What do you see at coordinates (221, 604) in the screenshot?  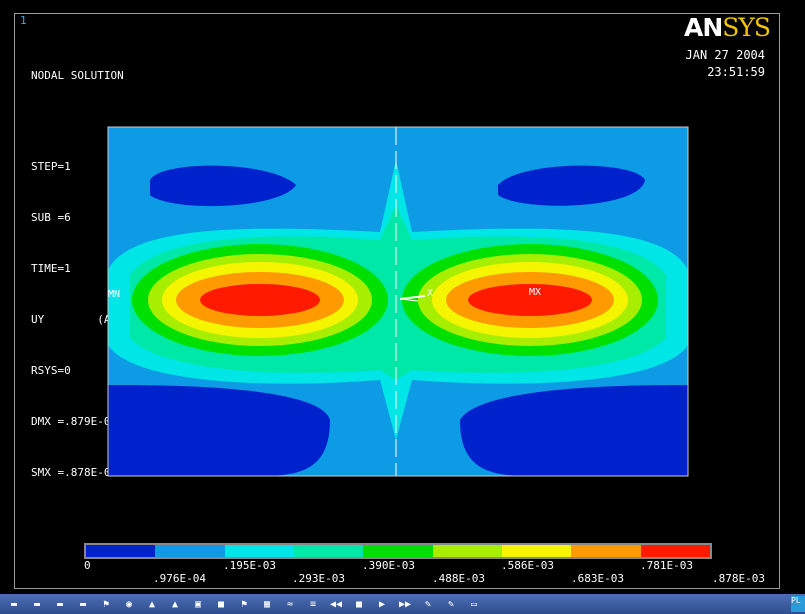 I see `palette-icon: ■` at bounding box center [221, 604].